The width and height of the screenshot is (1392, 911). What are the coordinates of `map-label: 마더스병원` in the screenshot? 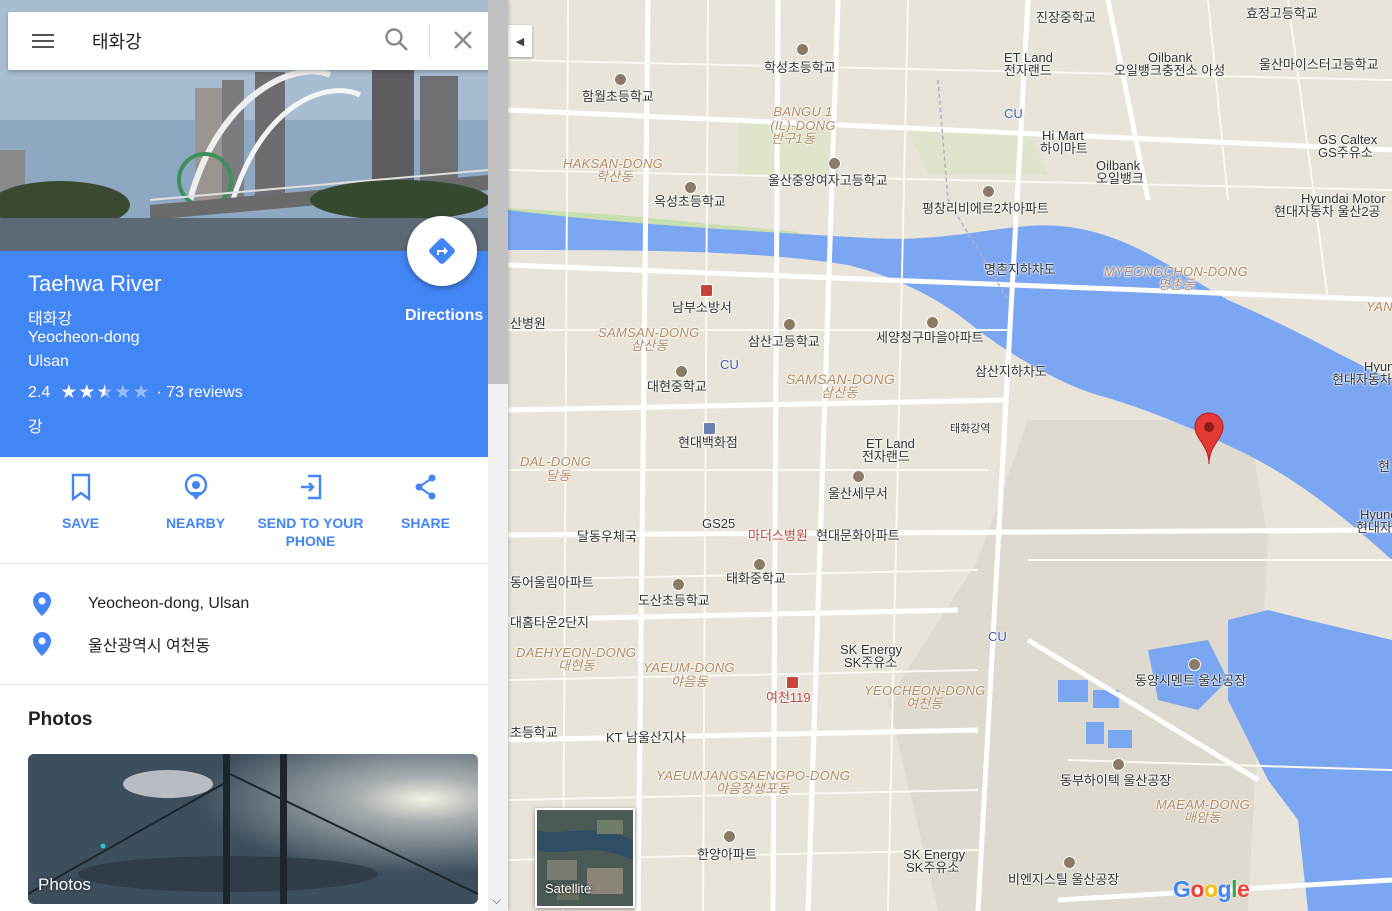 It's located at (778, 535).